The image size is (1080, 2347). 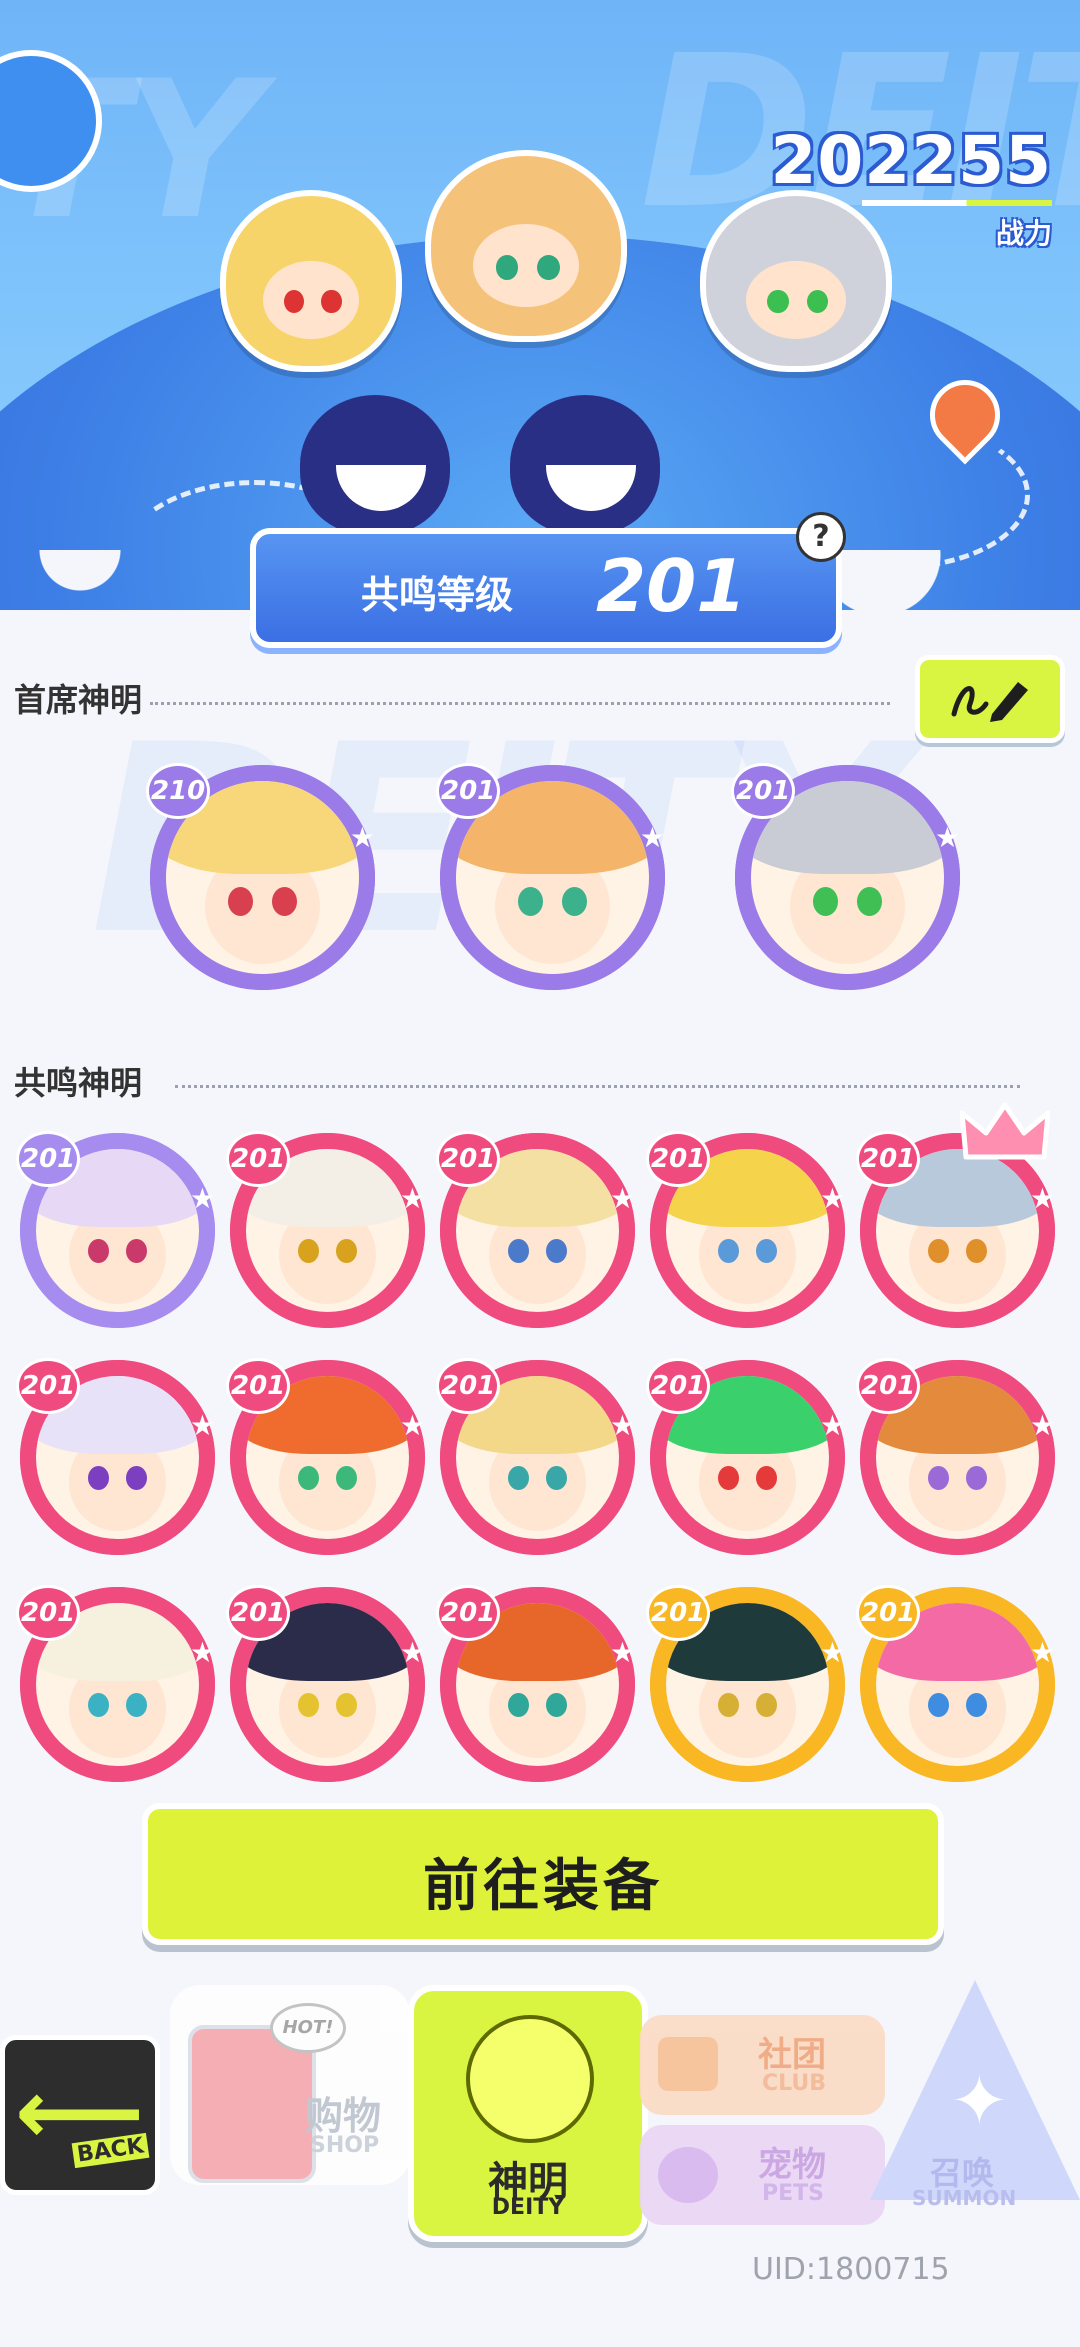 What do you see at coordinates (851, 2269) in the screenshot?
I see `user-id: UID:1800715` at bounding box center [851, 2269].